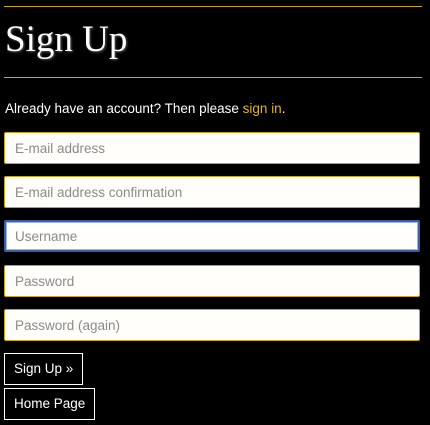 The image size is (430, 425). Describe the element at coordinates (212, 236) in the screenshot. I see `username-field` at that location.